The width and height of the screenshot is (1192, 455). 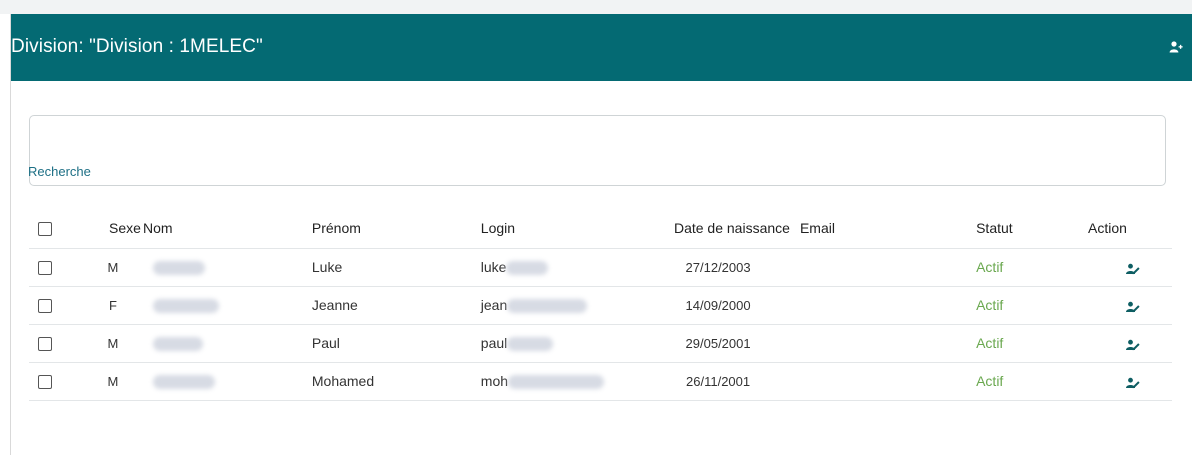 What do you see at coordinates (396, 305) in the screenshot?
I see `row-prenom: Jeanne` at bounding box center [396, 305].